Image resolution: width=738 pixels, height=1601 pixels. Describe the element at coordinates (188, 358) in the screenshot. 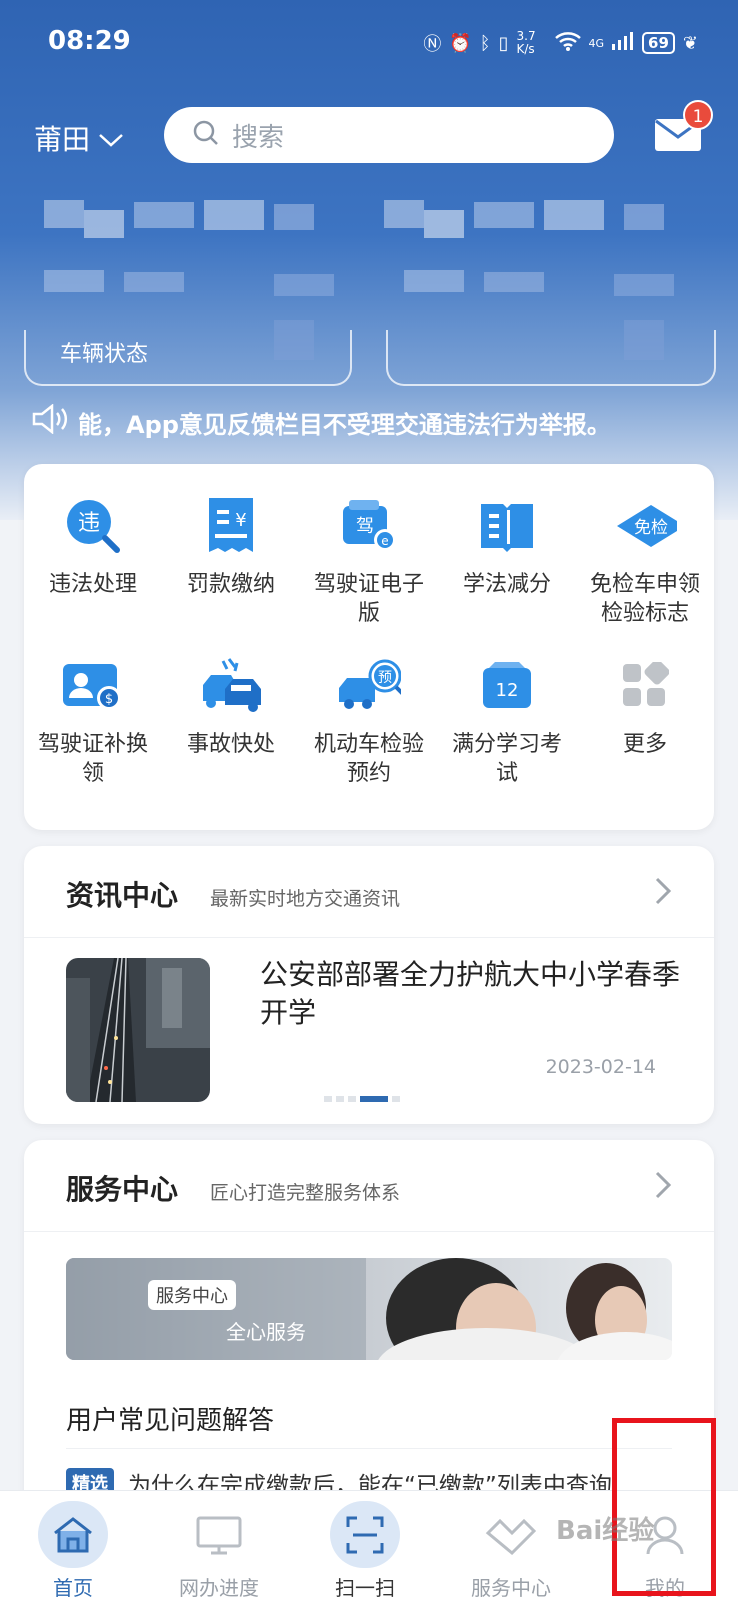

I see `vehicle-status-card: 车辆状态` at that location.